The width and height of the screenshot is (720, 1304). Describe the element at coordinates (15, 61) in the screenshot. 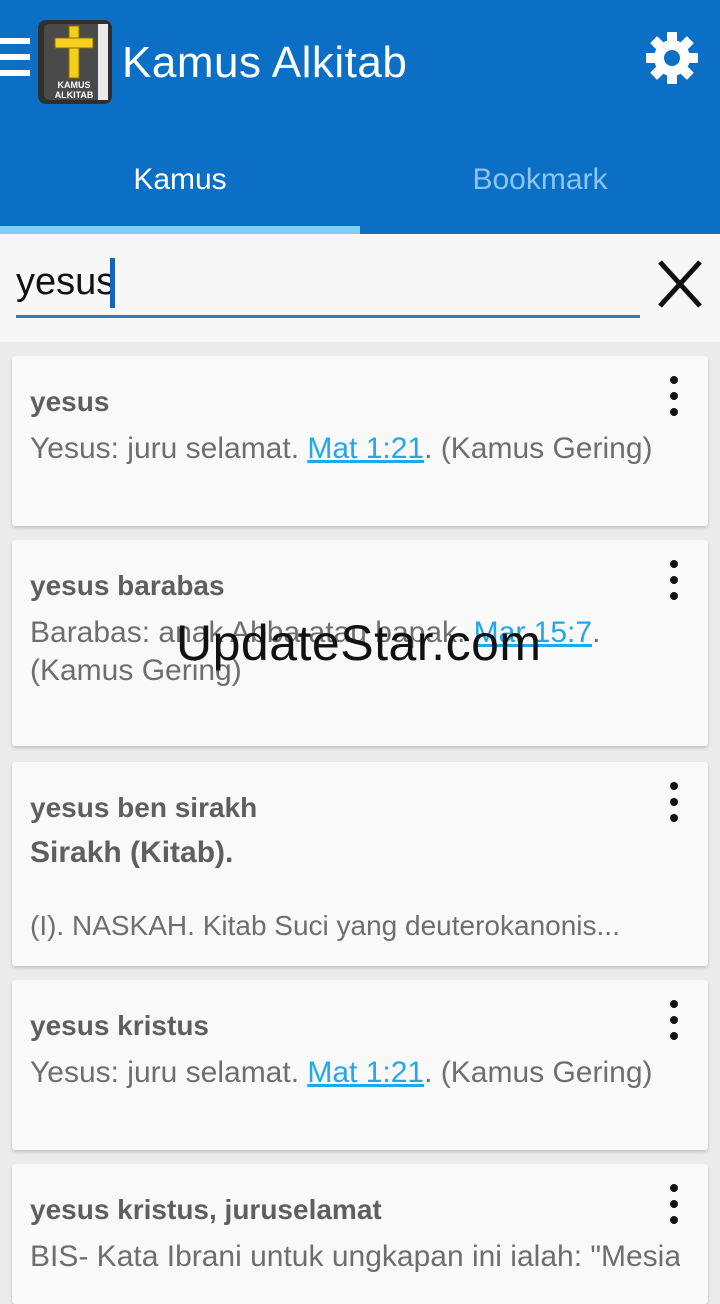

I see `menu-icon` at that location.